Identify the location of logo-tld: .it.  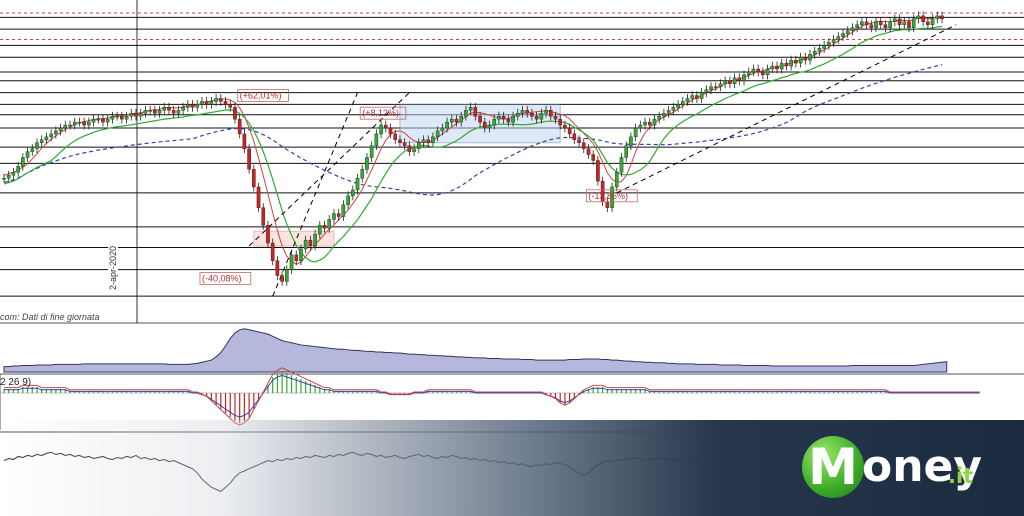
(961, 476).